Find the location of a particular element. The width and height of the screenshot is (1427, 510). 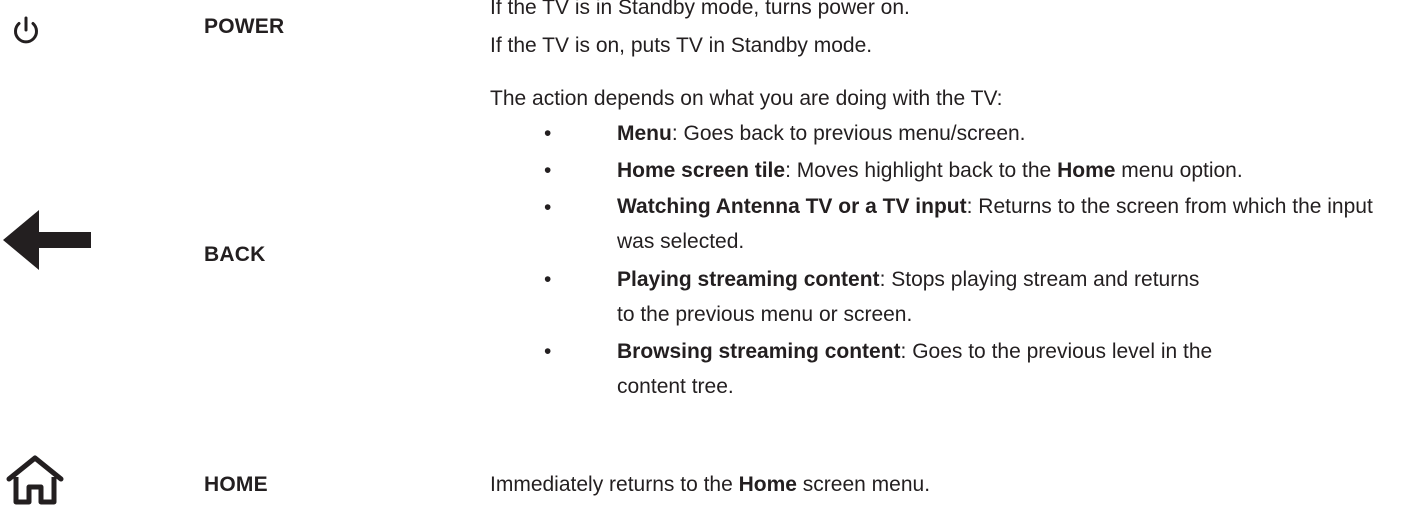

home-desc-pre: Immediately returns to the is located at coordinates (614, 484).